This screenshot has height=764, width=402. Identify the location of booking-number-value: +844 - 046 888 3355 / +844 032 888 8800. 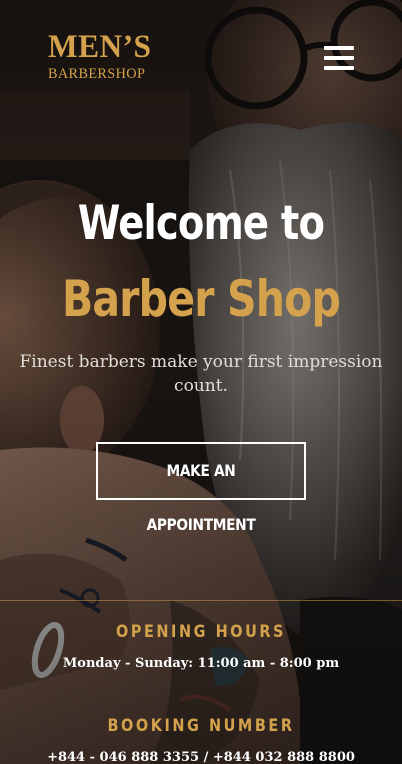
(201, 757).